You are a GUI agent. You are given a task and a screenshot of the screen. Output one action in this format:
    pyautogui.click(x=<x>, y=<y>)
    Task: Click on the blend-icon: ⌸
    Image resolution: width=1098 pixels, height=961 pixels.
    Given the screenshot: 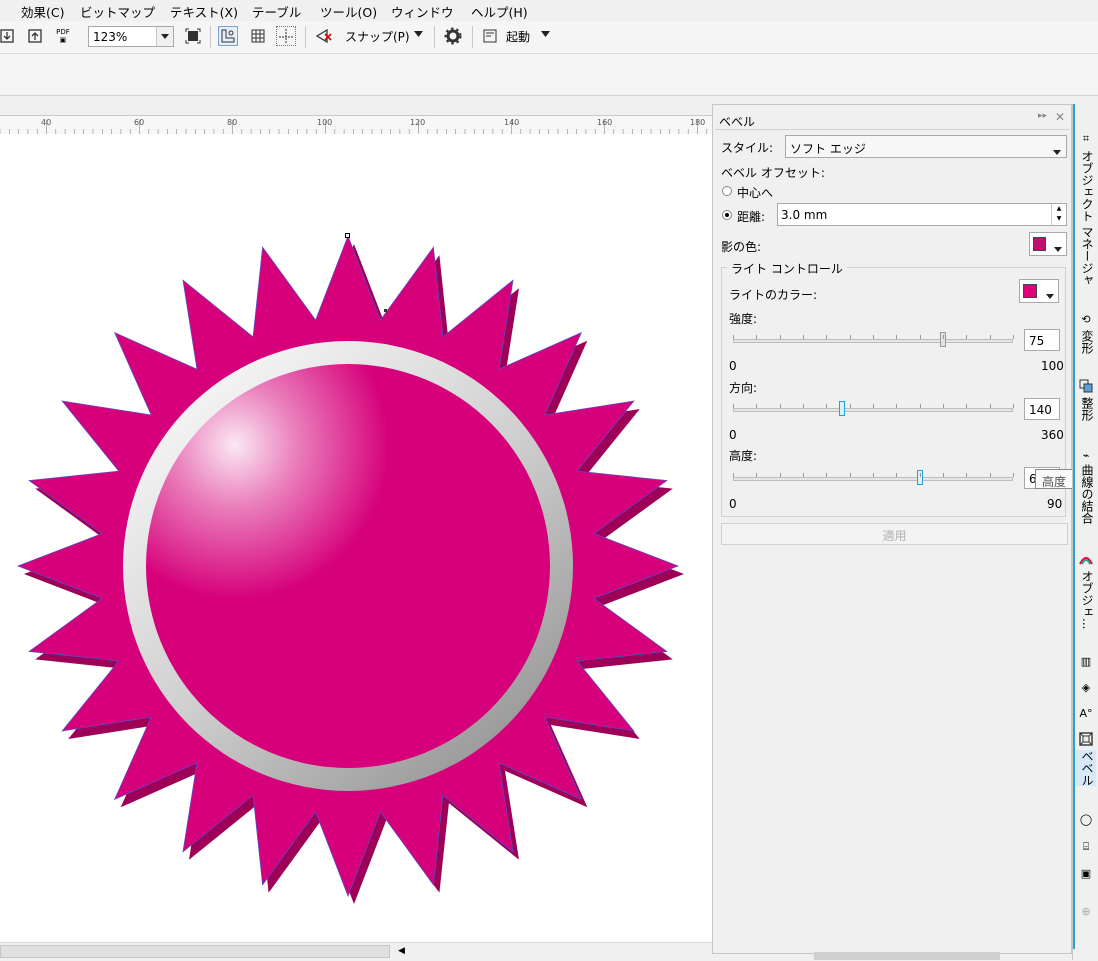 What is the action you would take?
    pyautogui.click(x=1086, y=847)
    